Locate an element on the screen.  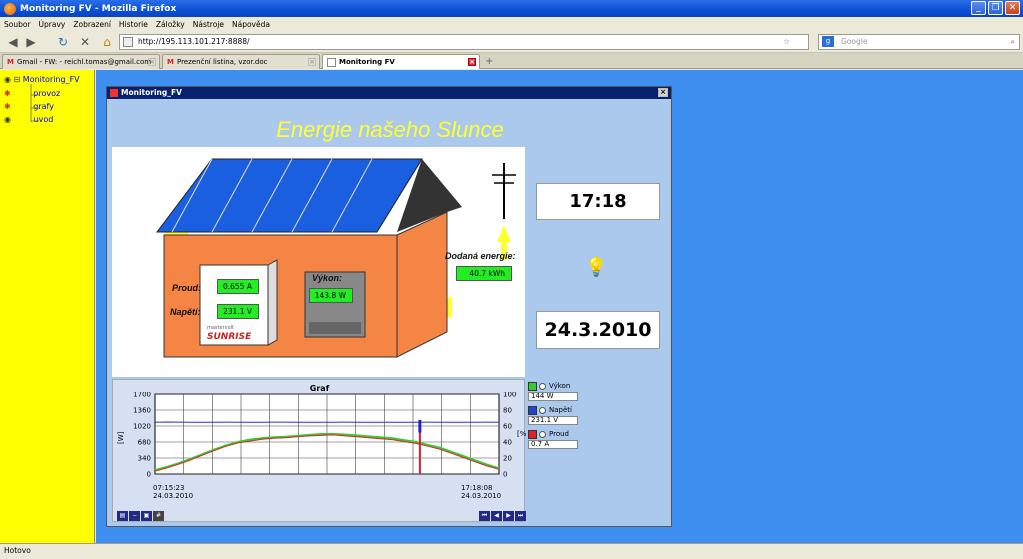
x-start-date: 24.03.2010 is located at coordinates (173, 496).